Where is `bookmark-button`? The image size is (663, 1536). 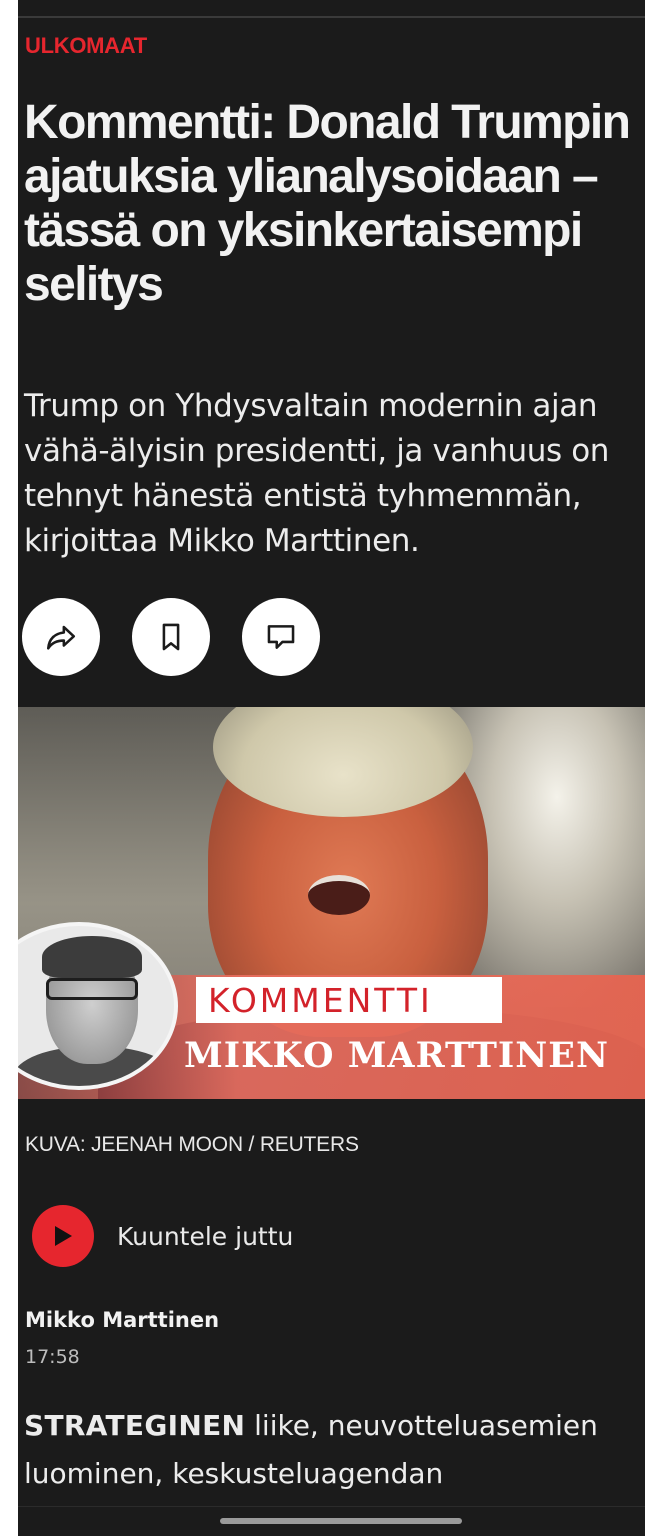 bookmark-button is located at coordinates (171, 637).